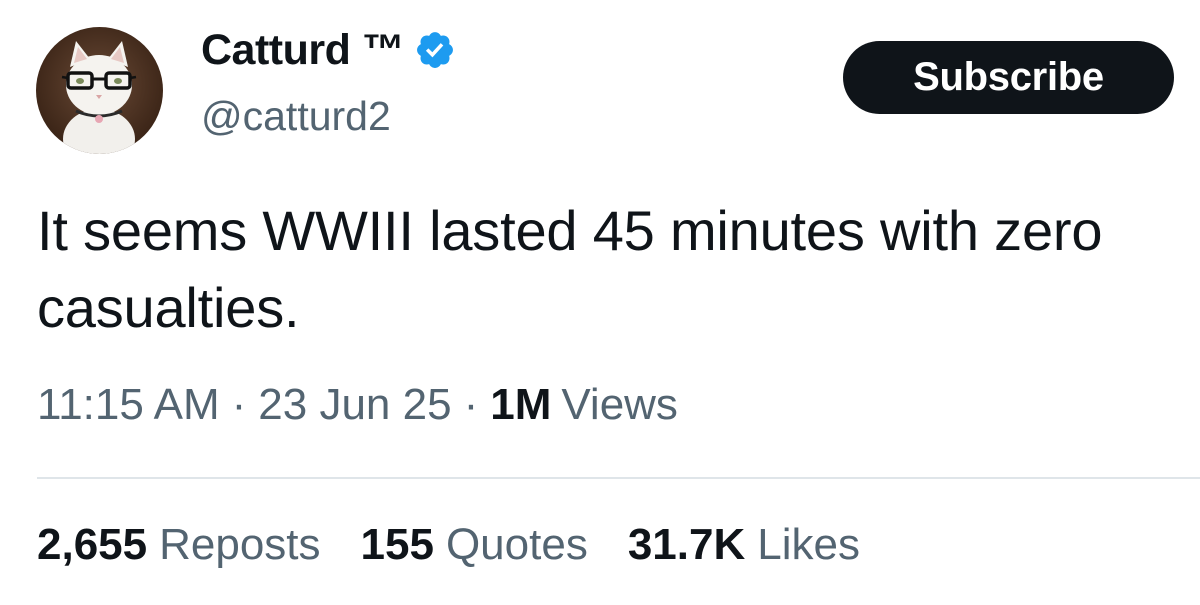  I want to click on avatar, so click(99, 90).